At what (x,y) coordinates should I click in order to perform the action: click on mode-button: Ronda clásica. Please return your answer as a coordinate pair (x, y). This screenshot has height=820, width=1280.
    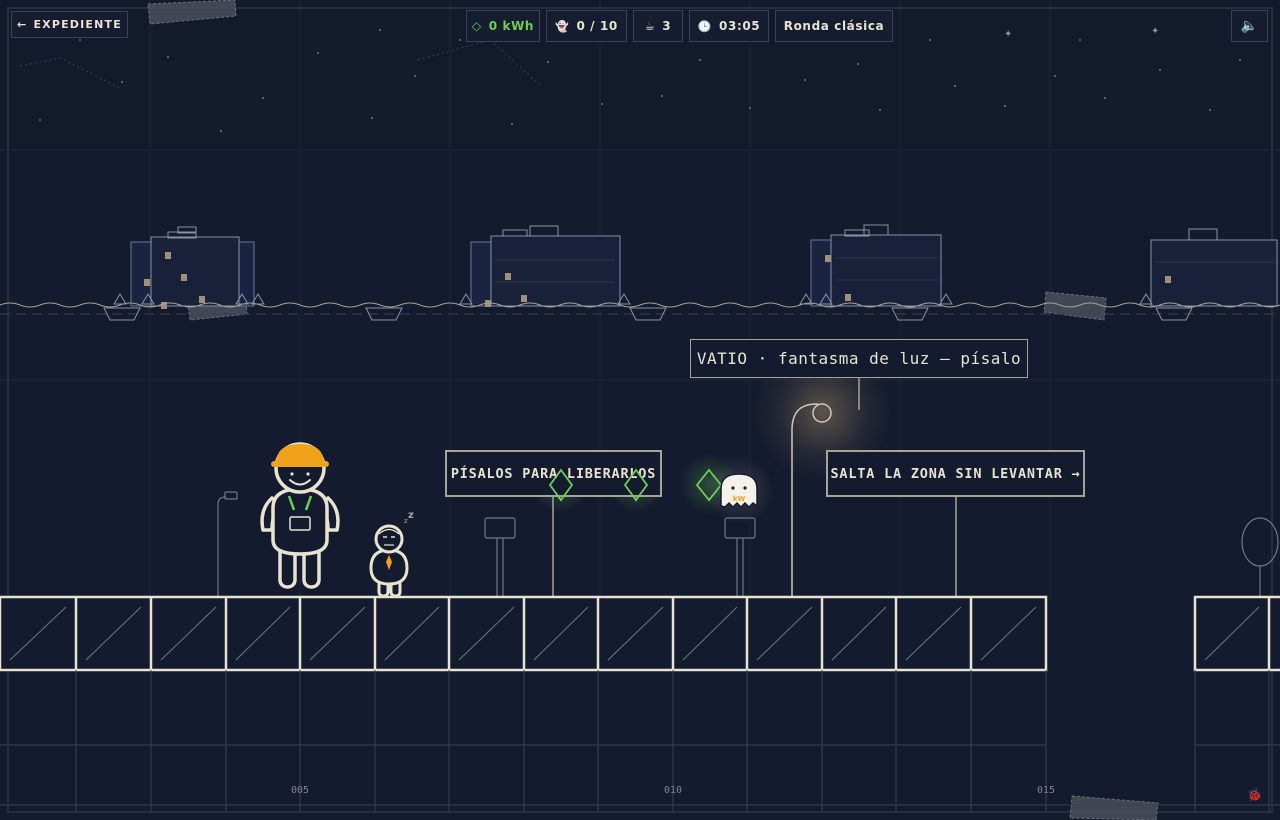
    Looking at the image, I should click on (834, 26).